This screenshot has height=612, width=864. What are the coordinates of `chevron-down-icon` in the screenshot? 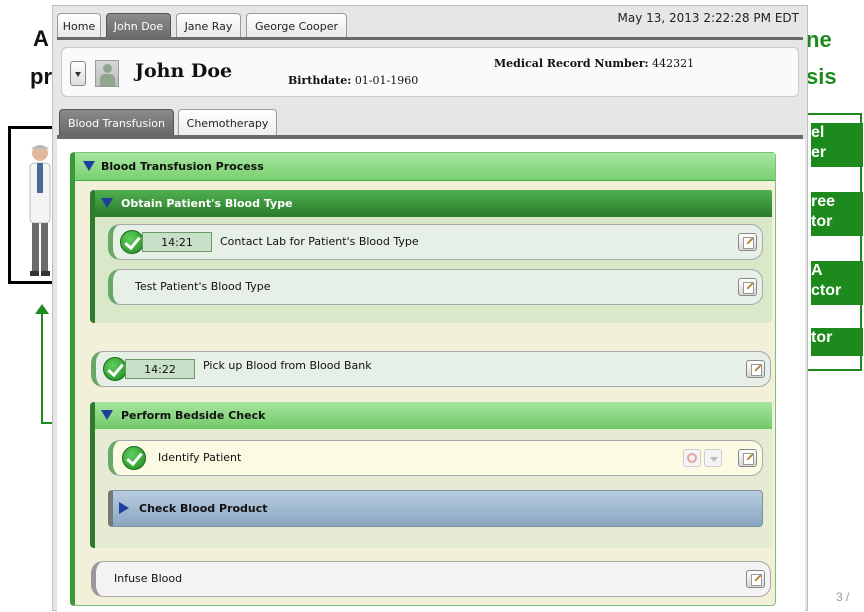 It's located at (713, 458).